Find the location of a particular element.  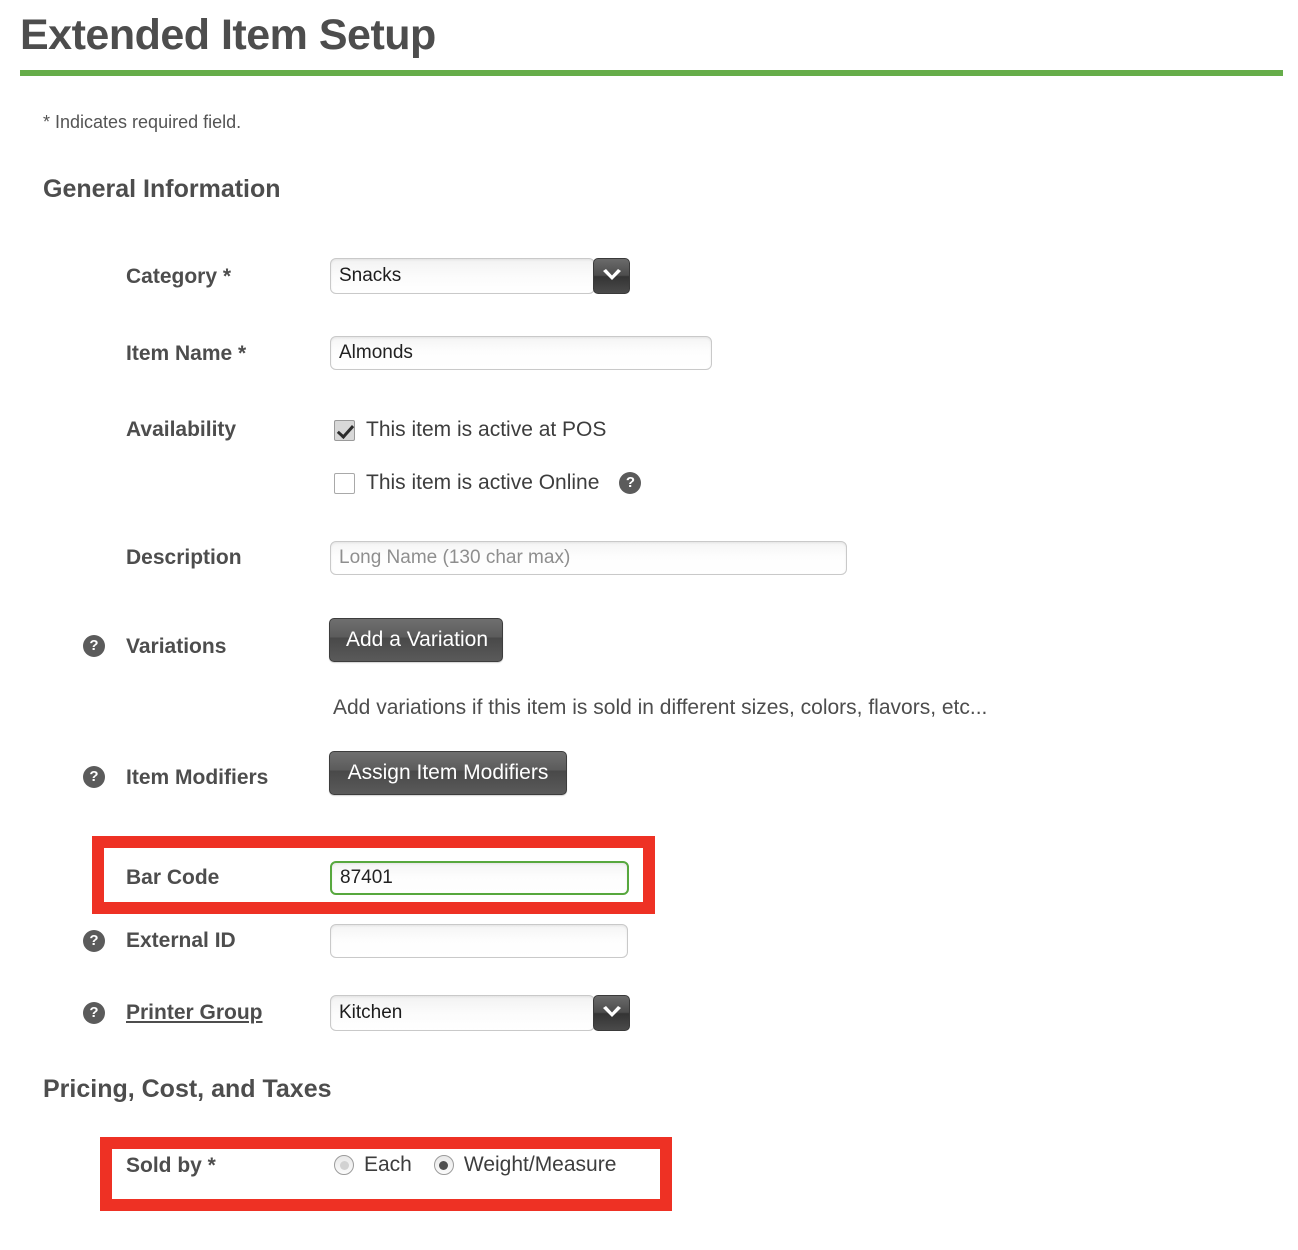

sold-by-option-weight-measure: Weight/Measure is located at coordinates (525, 1165).